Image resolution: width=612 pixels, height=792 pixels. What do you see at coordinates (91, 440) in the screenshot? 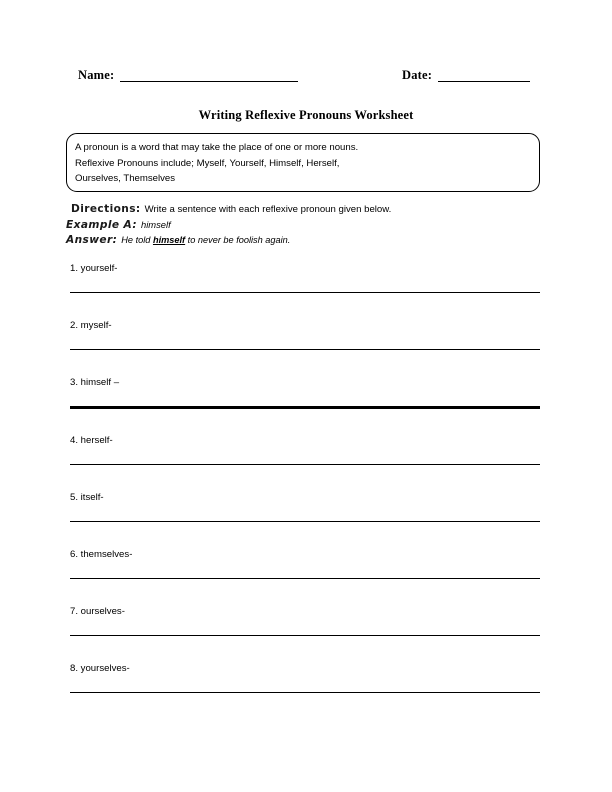
I see `question-prompt: 4. herself-` at bounding box center [91, 440].